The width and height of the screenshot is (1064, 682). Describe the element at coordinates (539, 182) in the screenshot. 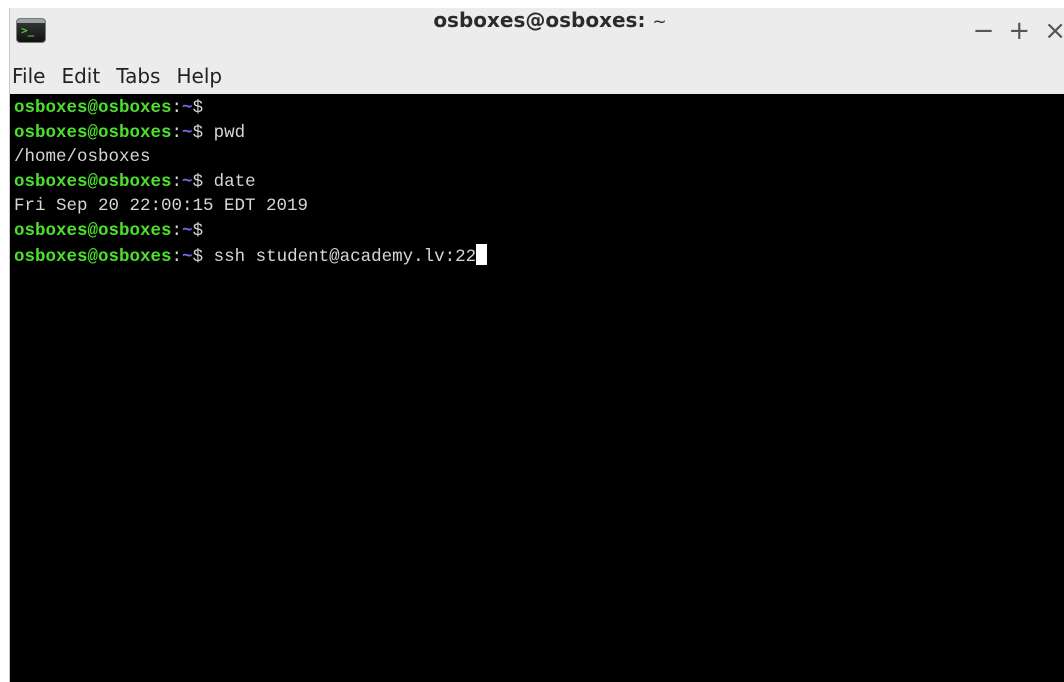

I see `terminal-line: osboxes@osboxes:~$ date` at that location.